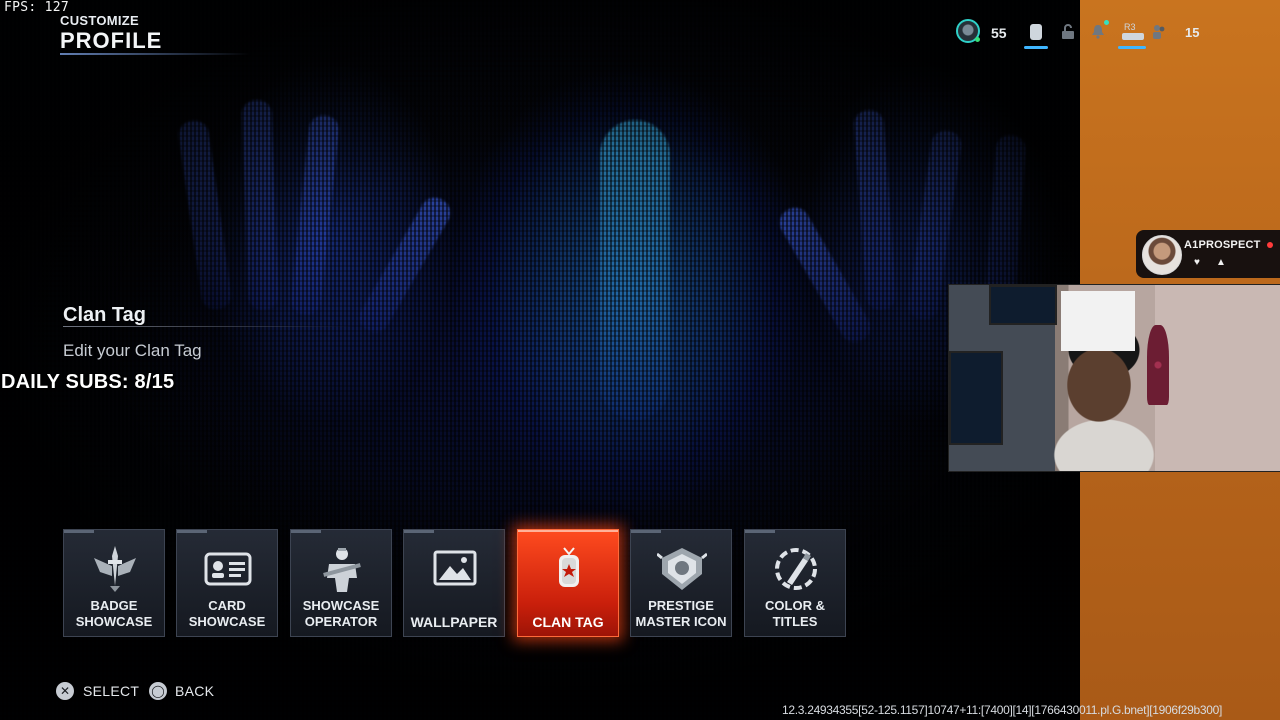  I want to click on tile-clan-tag: CLAN TAG, so click(568, 583).